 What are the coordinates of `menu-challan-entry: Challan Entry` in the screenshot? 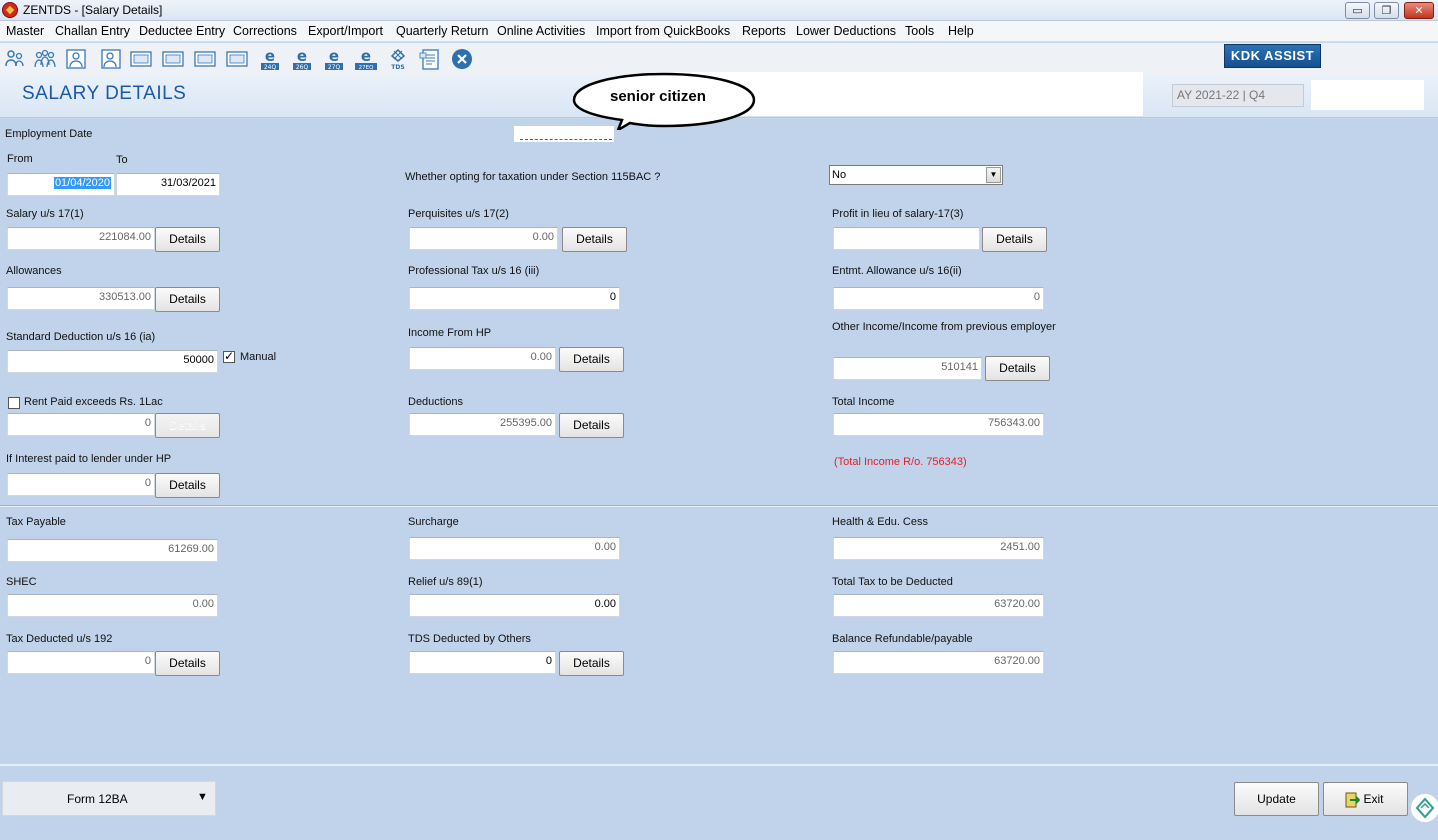 It's located at (92, 31).